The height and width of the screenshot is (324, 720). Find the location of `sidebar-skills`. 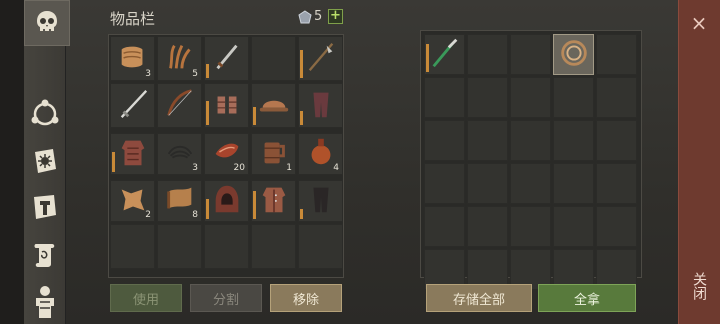

sidebar-skills is located at coordinates (45, 161).